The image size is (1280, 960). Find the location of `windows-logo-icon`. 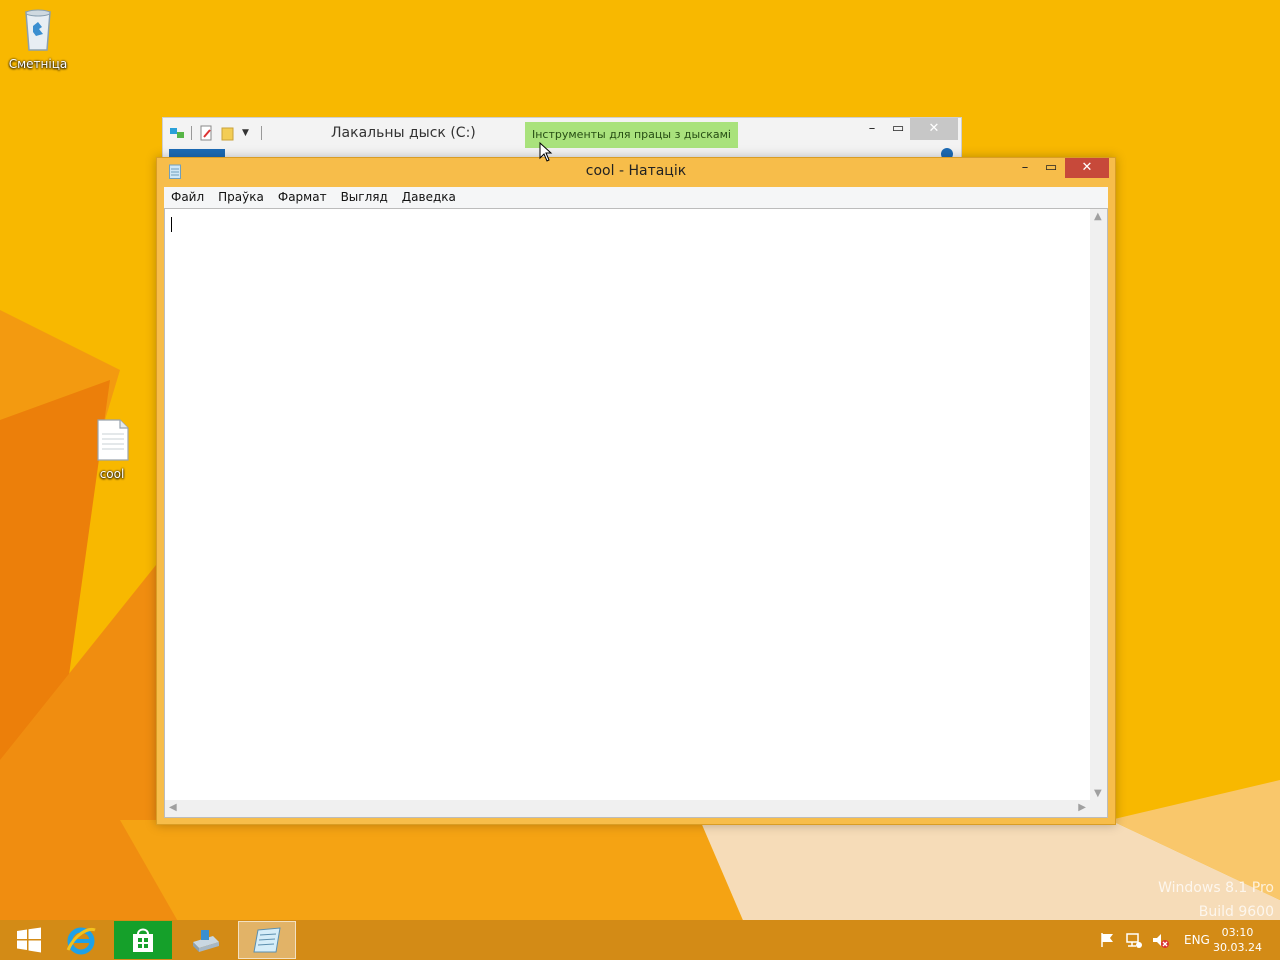

windows-logo-icon is located at coordinates (29, 940).